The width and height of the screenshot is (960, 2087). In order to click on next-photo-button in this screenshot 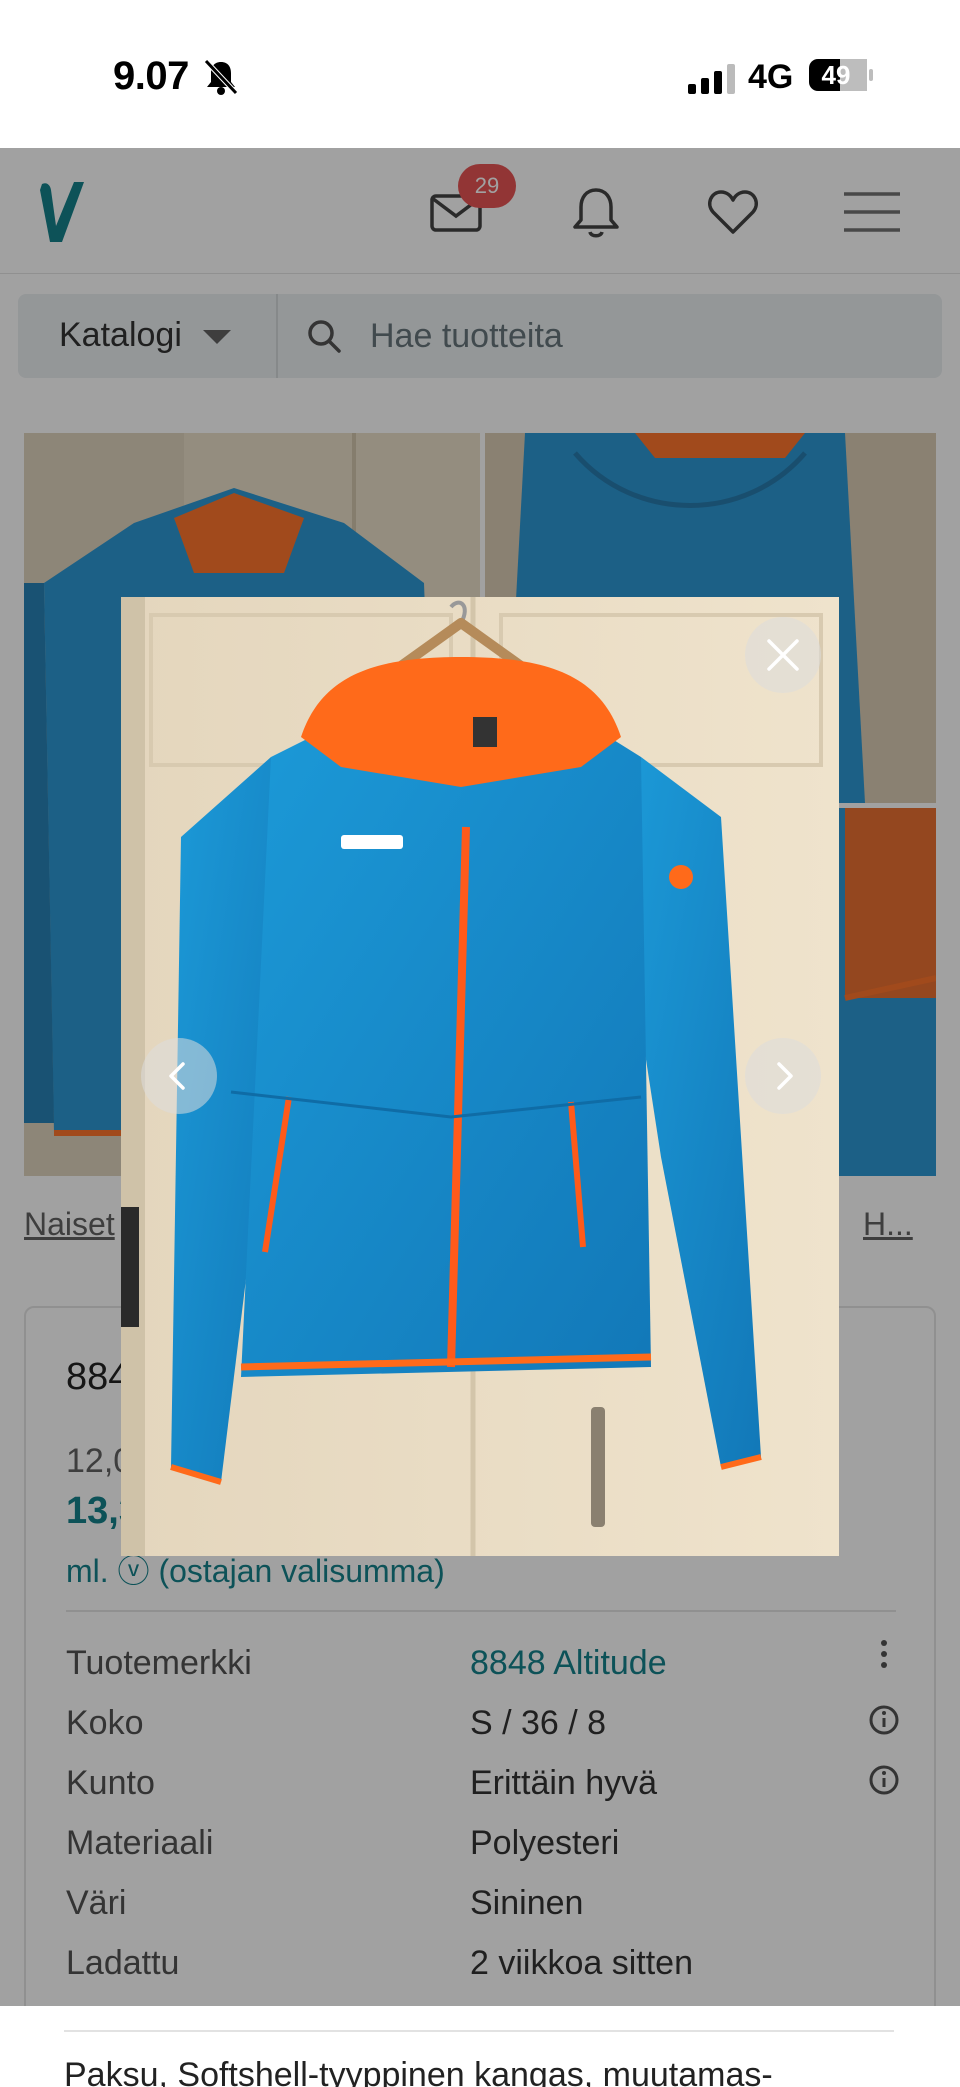, I will do `click(783, 1076)`.